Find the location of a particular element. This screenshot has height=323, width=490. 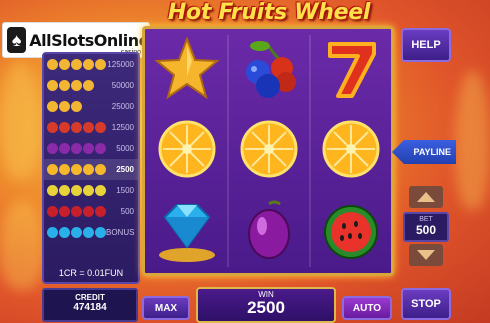

bet-increase-button is located at coordinates (426, 197).